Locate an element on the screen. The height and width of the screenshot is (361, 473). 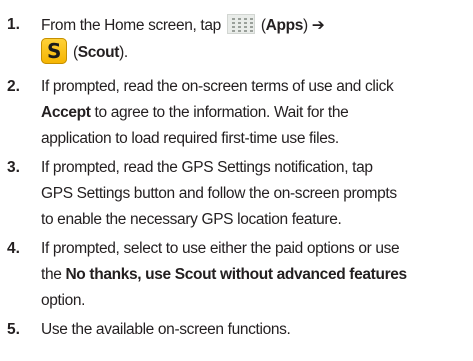
scout-label: Scout is located at coordinates (98, 52).